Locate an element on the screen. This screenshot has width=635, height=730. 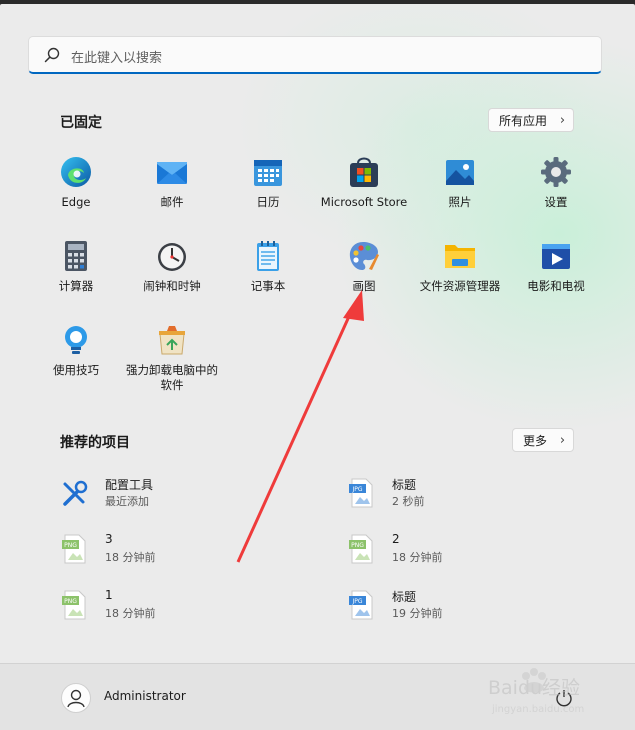
user-name: Administrator is located at coordinates (145, 696).